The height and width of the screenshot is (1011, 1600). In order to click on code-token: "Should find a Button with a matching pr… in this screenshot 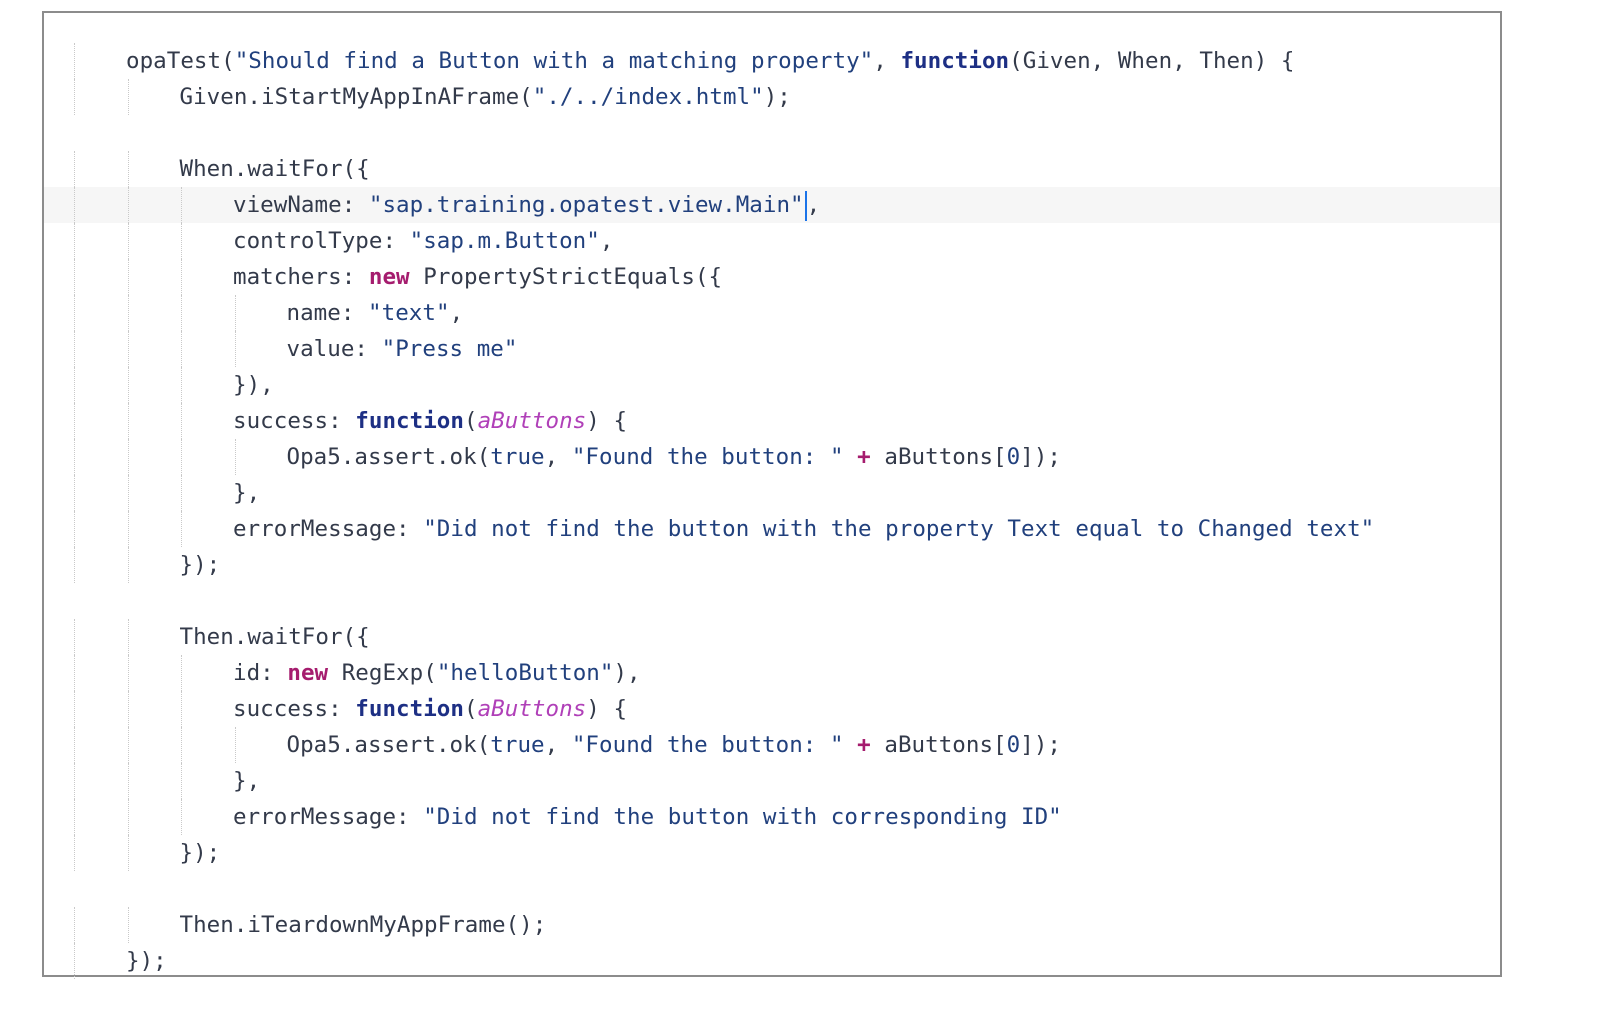, I will do `click(554, 61)`.